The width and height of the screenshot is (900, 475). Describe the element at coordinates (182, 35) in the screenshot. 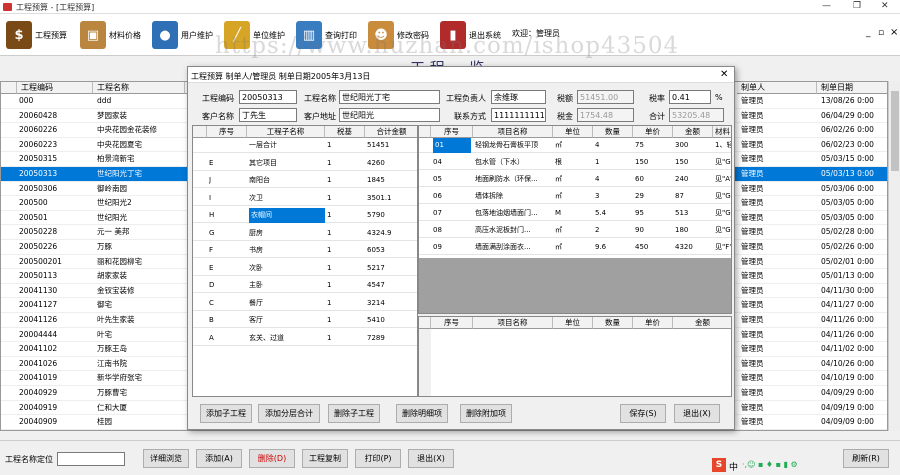

I see `menu-user-maintenance: ● 用户维护` at that location.